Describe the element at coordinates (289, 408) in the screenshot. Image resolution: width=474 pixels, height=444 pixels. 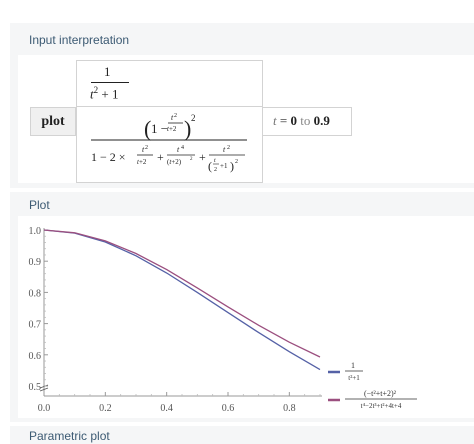
I see `x-tick-label: 0.8` at that location.